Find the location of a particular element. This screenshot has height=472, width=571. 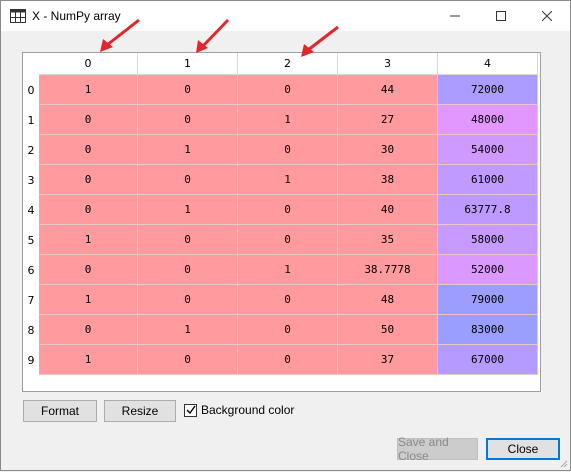

row-header-1: 1 is located at coordinates (31, 120).